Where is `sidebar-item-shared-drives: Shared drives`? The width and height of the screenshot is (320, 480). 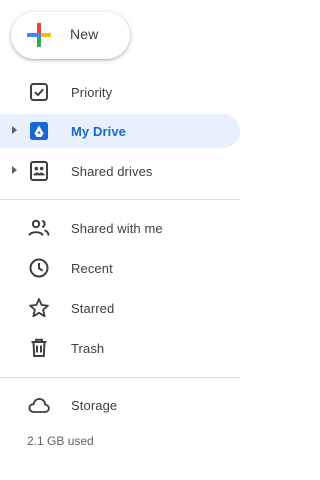
sidebar-item-shared-drives: Shared drives is located at coordinates (120, 171).